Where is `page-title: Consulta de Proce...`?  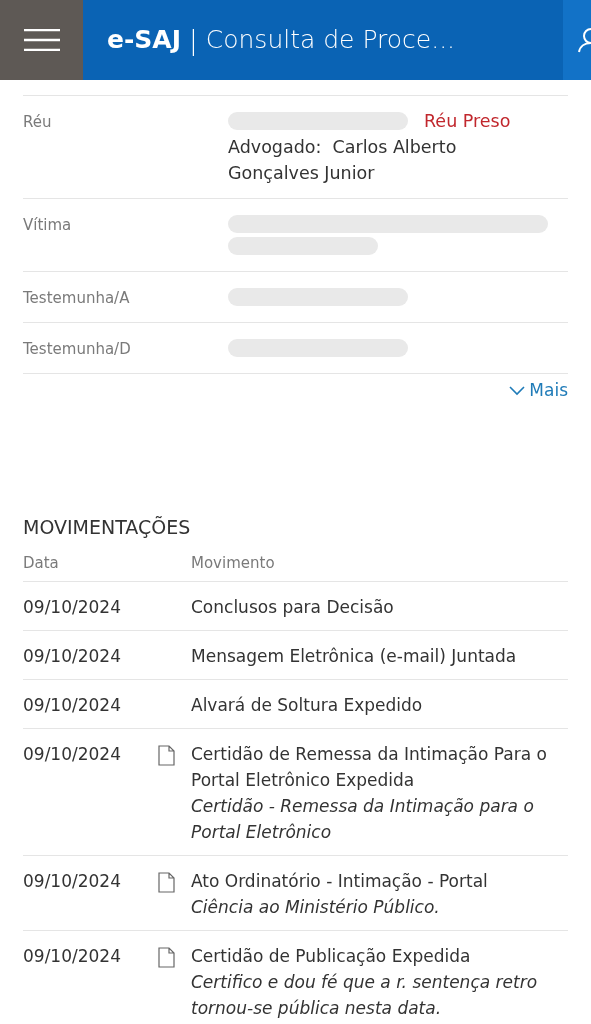
page-title: Consulta de Proce... is located at coordinates (330, 40).